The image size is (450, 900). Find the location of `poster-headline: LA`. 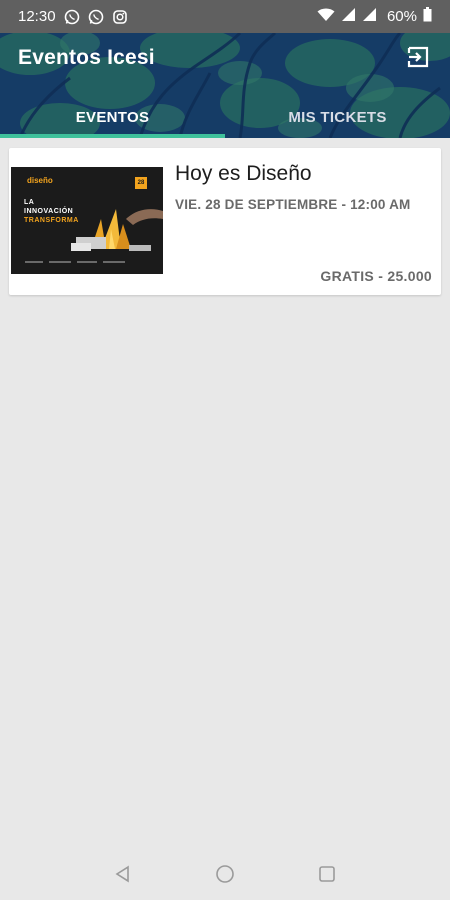

poster-headline: LA is located at coordinates (29, 202).